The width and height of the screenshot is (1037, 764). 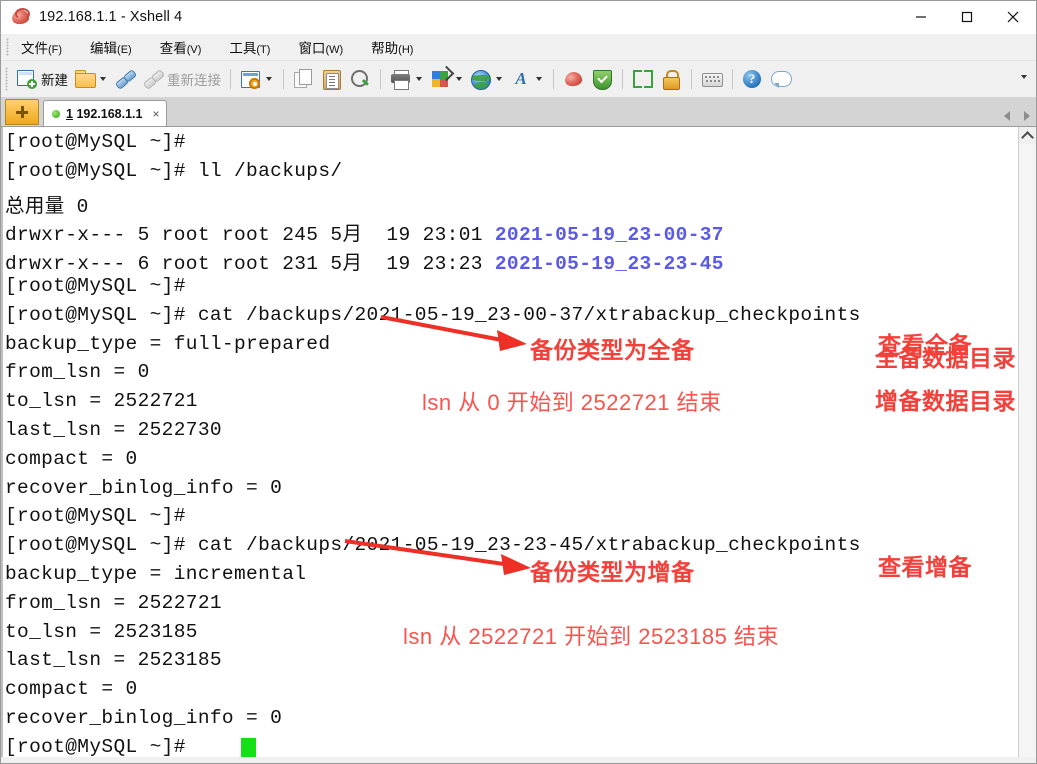 I want to click on annotation-backup-type-incr: 备份类型为增备, so click(x=612, y=572).